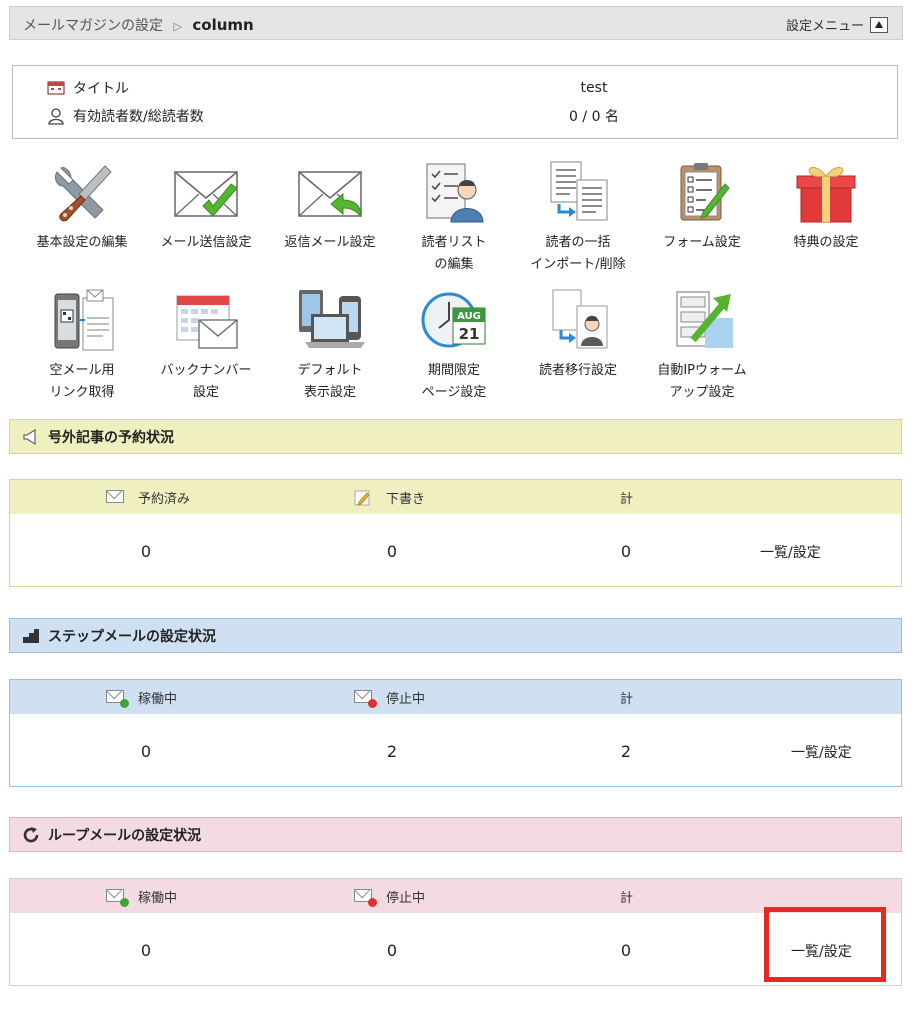 This screenshot has width=918, height=1024. What do you see at coordinates (578, 320) in the screenshot?
I see `reader-transfer-icon` at bounding box center [578, 320].